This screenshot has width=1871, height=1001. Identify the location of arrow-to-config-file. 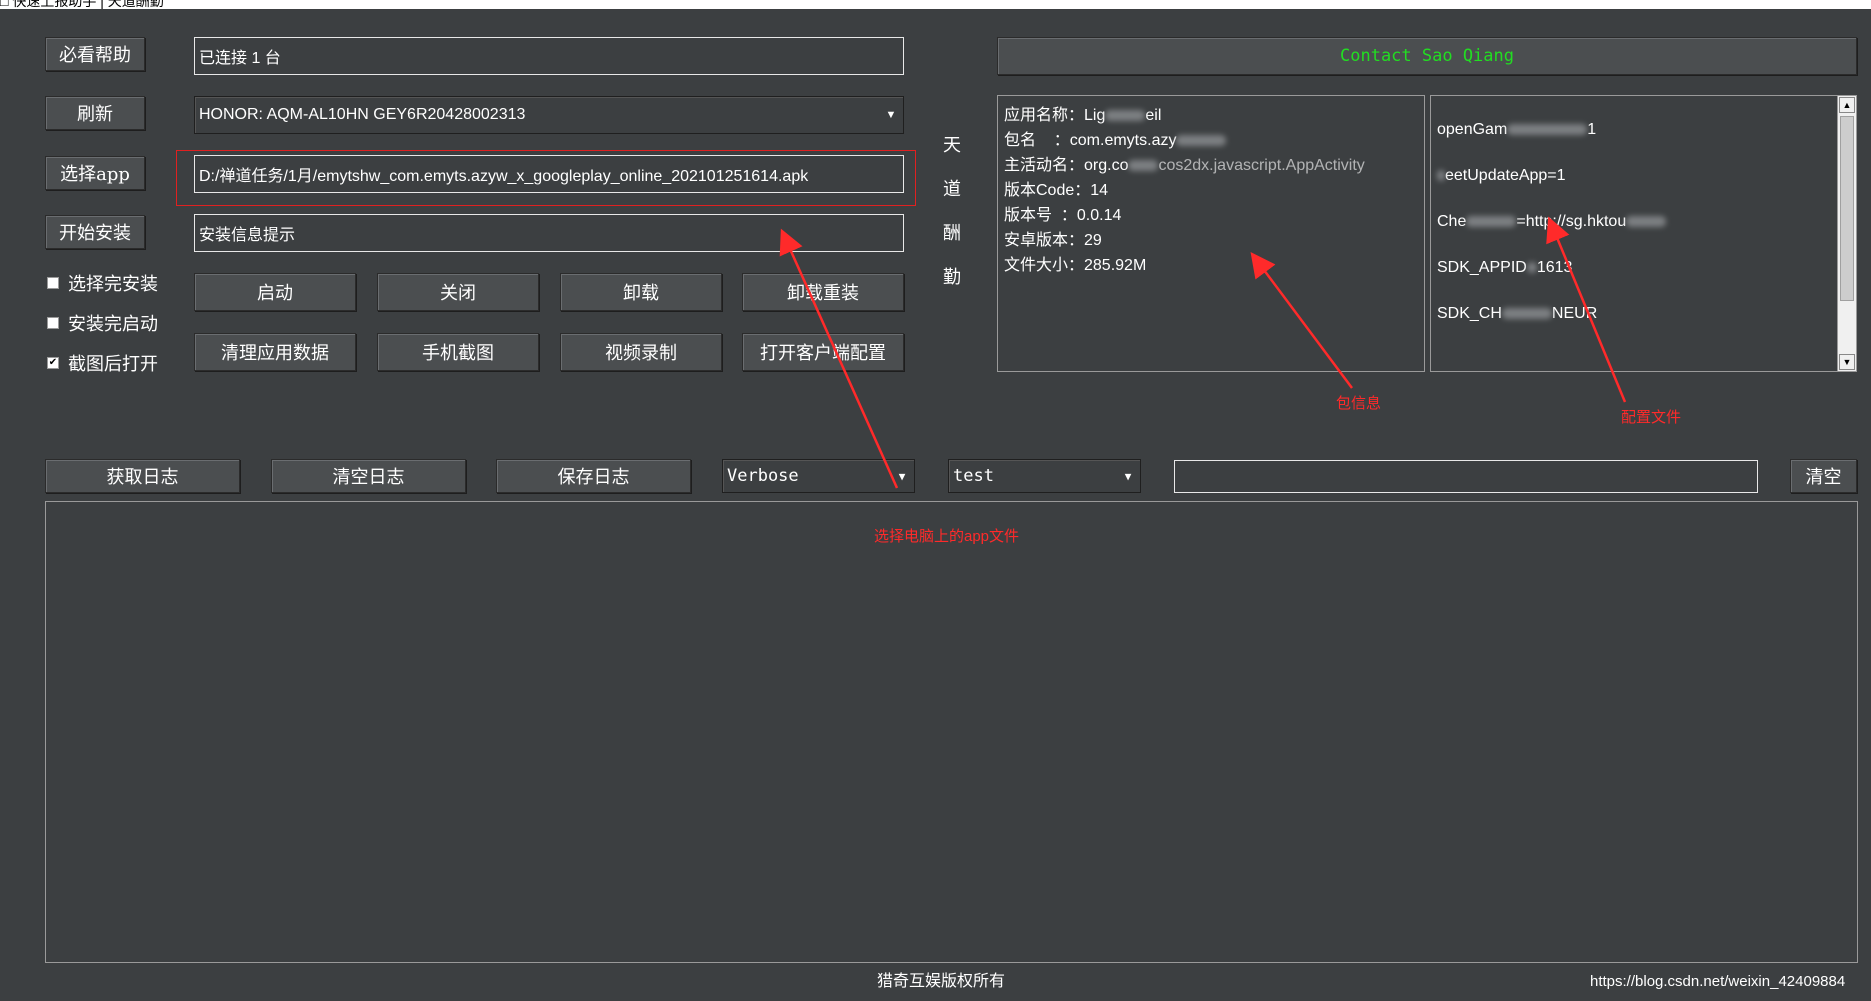
(1586, 309).